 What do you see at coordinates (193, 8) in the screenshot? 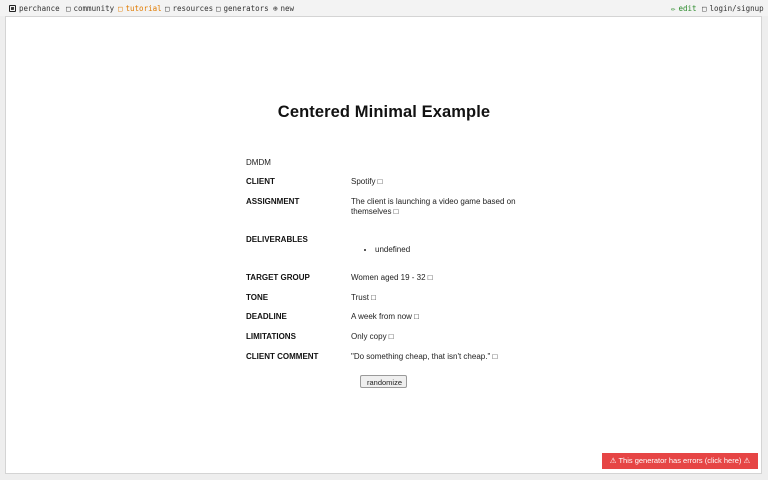
I see `nav-label: resources` at bounding box center [193, 8].